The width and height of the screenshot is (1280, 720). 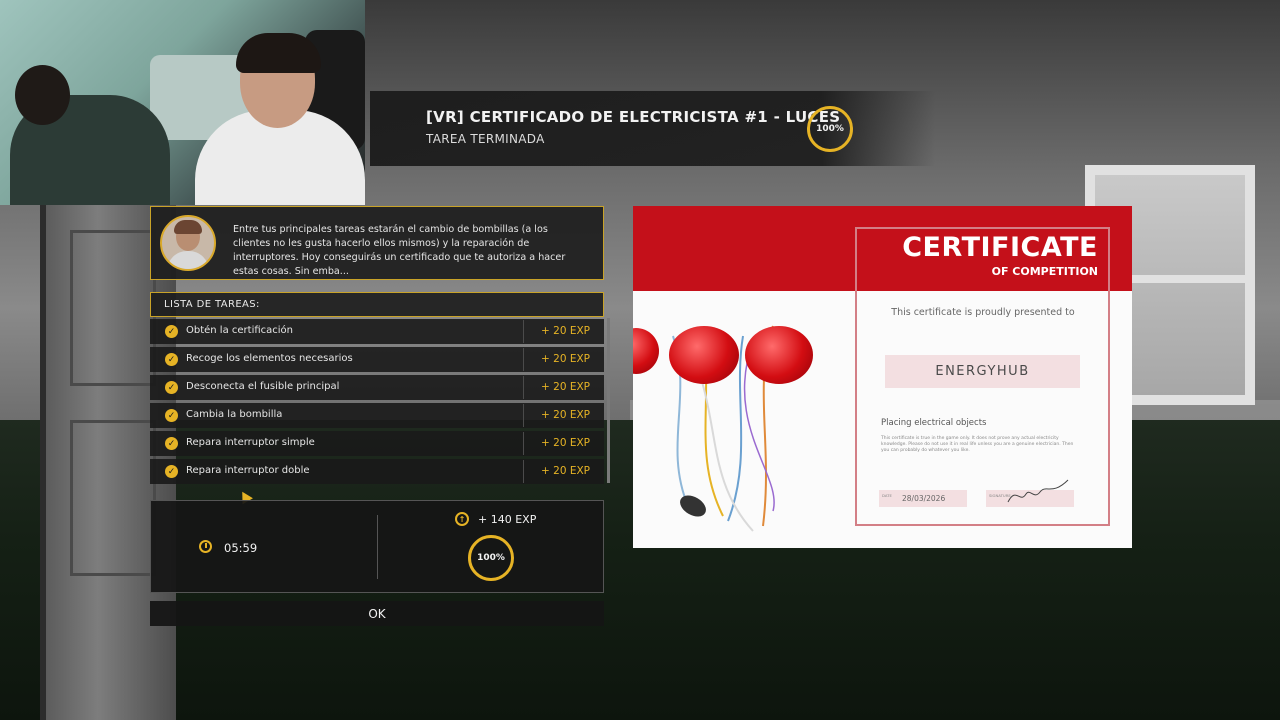 What do you see at coordinates (248, 470) in the screenshot?
I see `task-label: Repara interruptor doble` at bounding box center [248, 470].